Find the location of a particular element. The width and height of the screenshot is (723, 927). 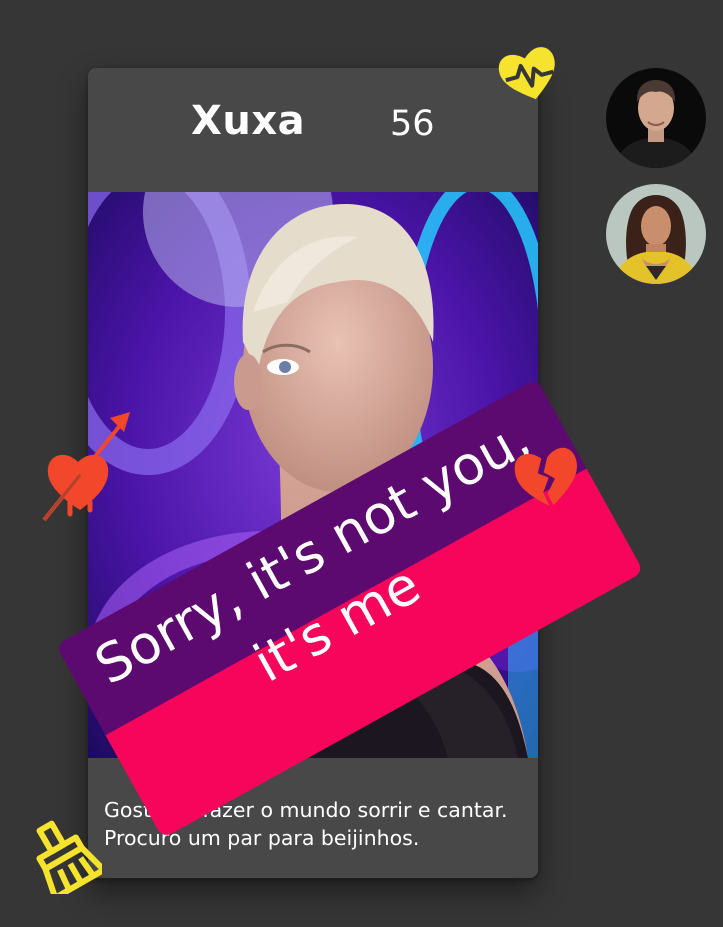

heartbeat-heart-icon is located at coordinates (529, 74).